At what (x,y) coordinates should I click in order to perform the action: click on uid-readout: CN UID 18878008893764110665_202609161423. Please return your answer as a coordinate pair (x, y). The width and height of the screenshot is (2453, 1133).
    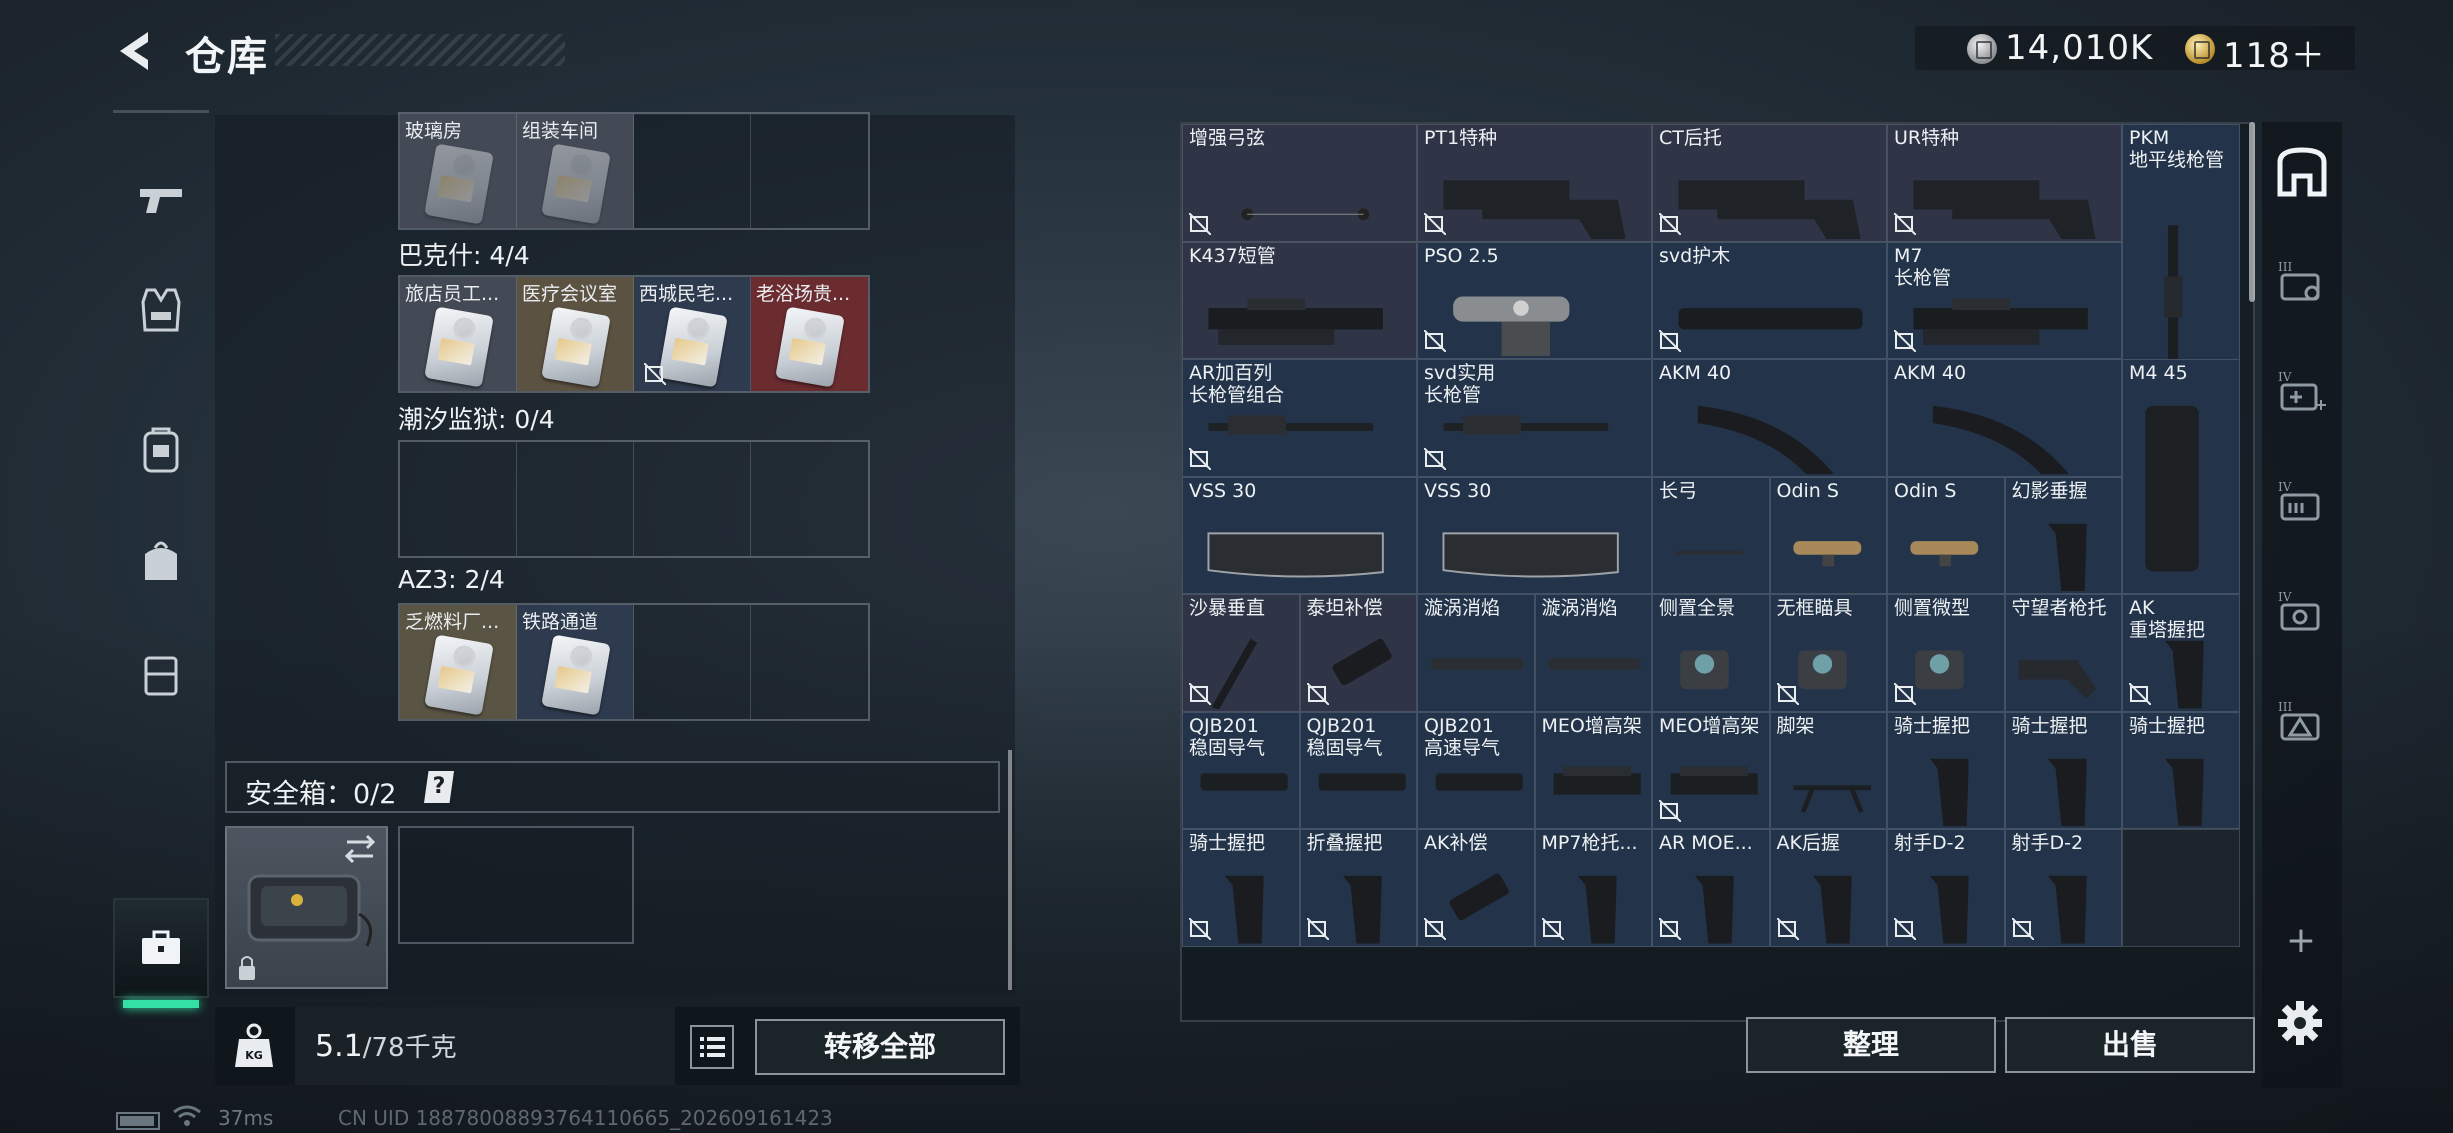
    Looking at the image, I should click on (585, 1118).